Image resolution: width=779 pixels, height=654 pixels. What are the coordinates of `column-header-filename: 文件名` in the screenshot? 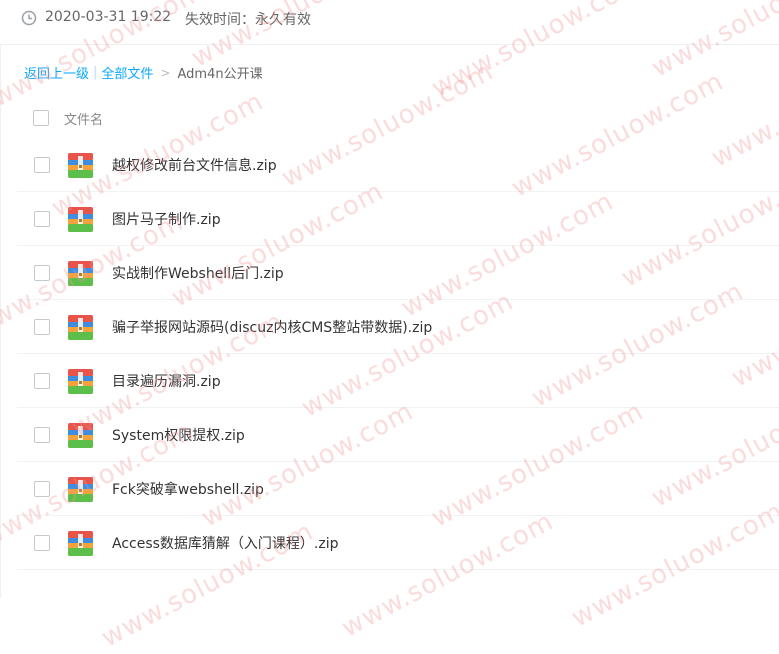 It's located at (84, 120).